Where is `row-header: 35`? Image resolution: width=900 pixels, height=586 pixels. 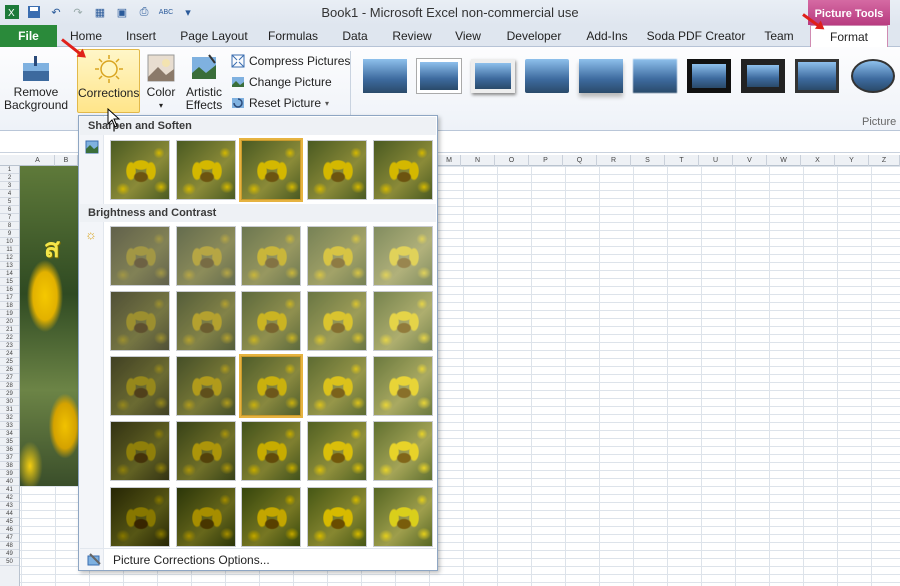 row-header: 35 is located at coordinates (9, 442).